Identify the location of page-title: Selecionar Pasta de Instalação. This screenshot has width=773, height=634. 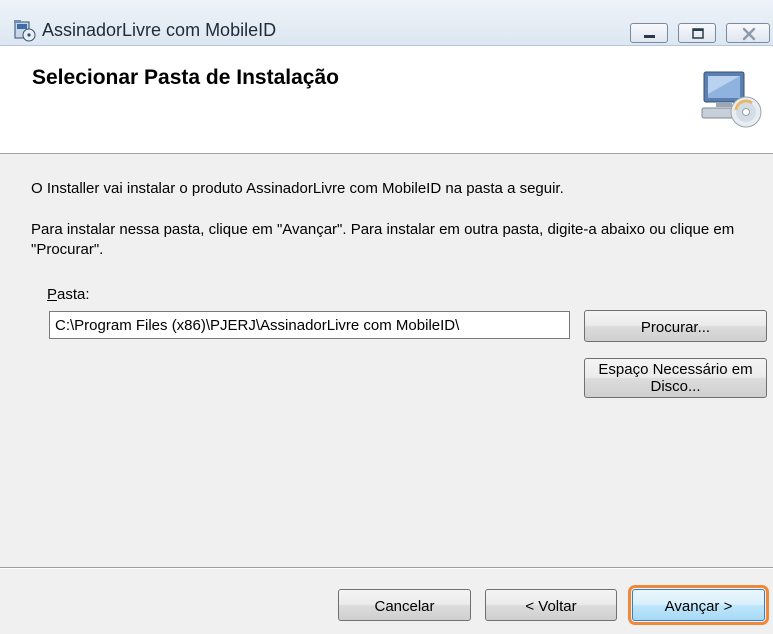
(185, 77).